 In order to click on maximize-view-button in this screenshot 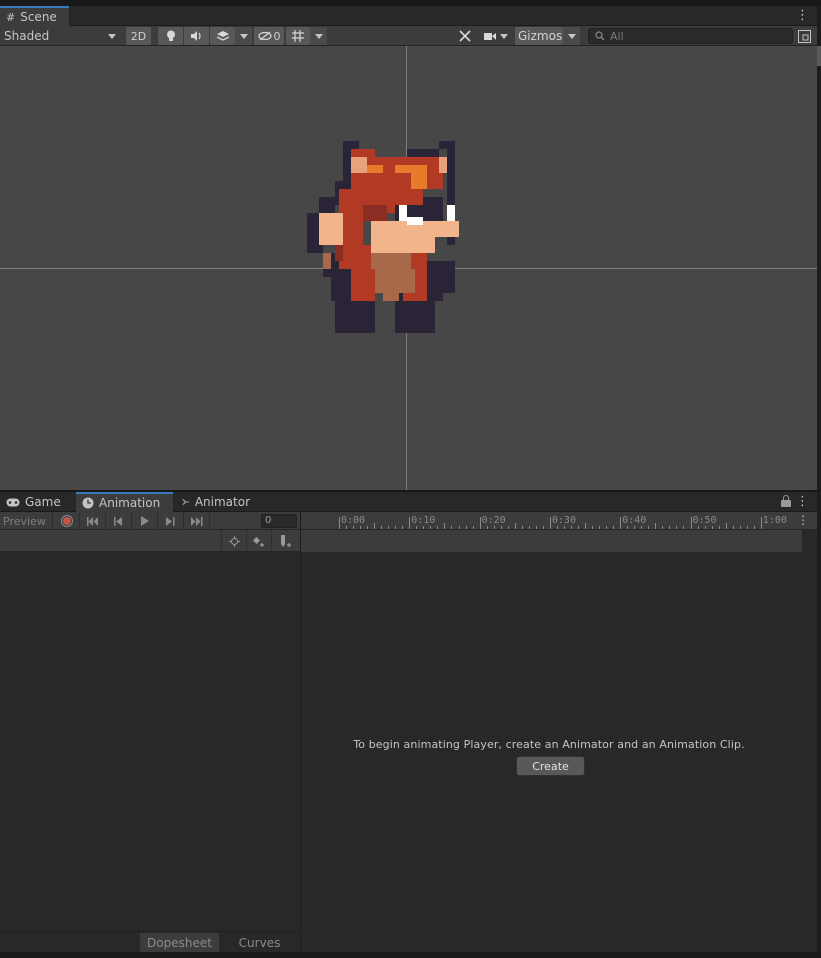, I will do `click(804, 36)`.